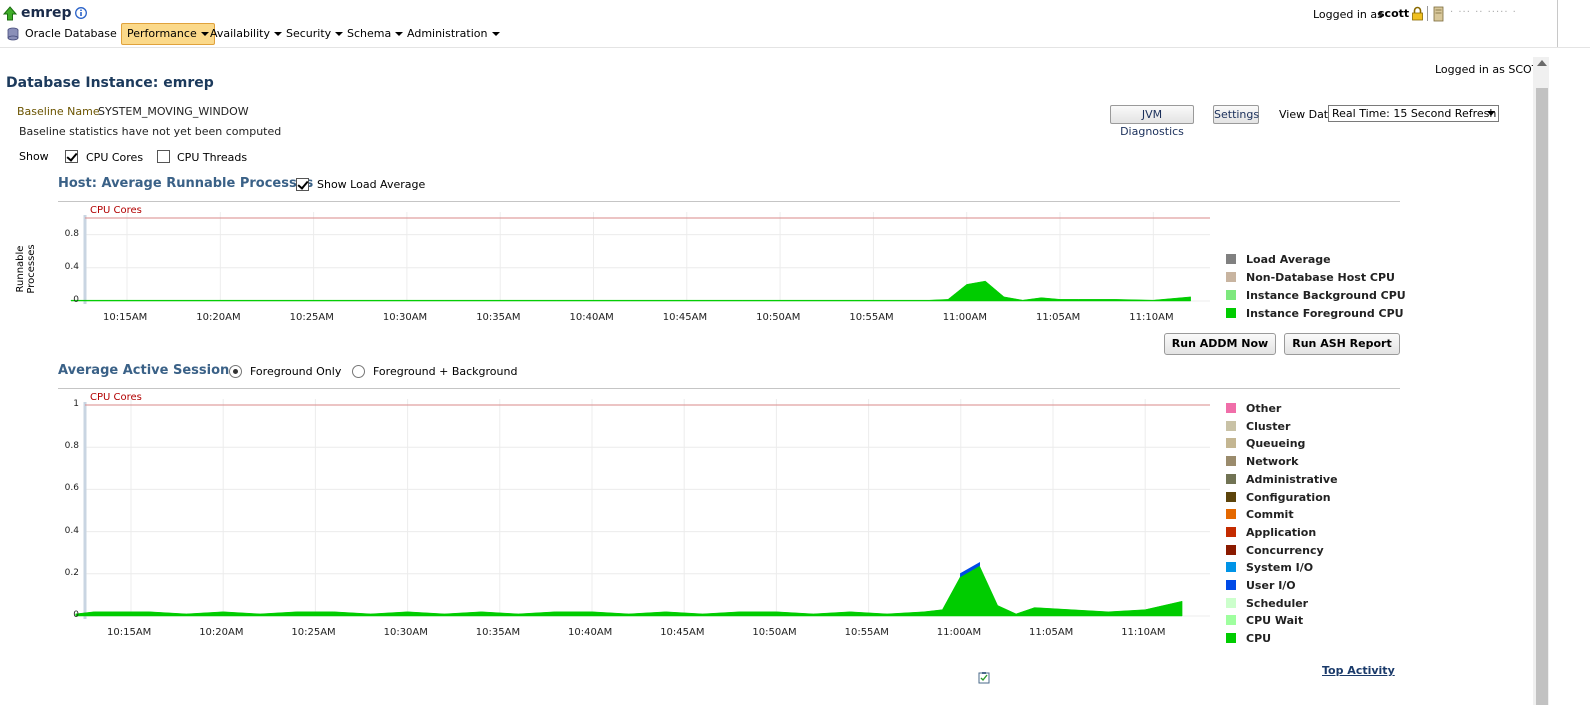  What do you see at coordinates (76, 615) in the screenshot?
I see `sessions-ytick-label: 0` at bounding box center [76, 615].